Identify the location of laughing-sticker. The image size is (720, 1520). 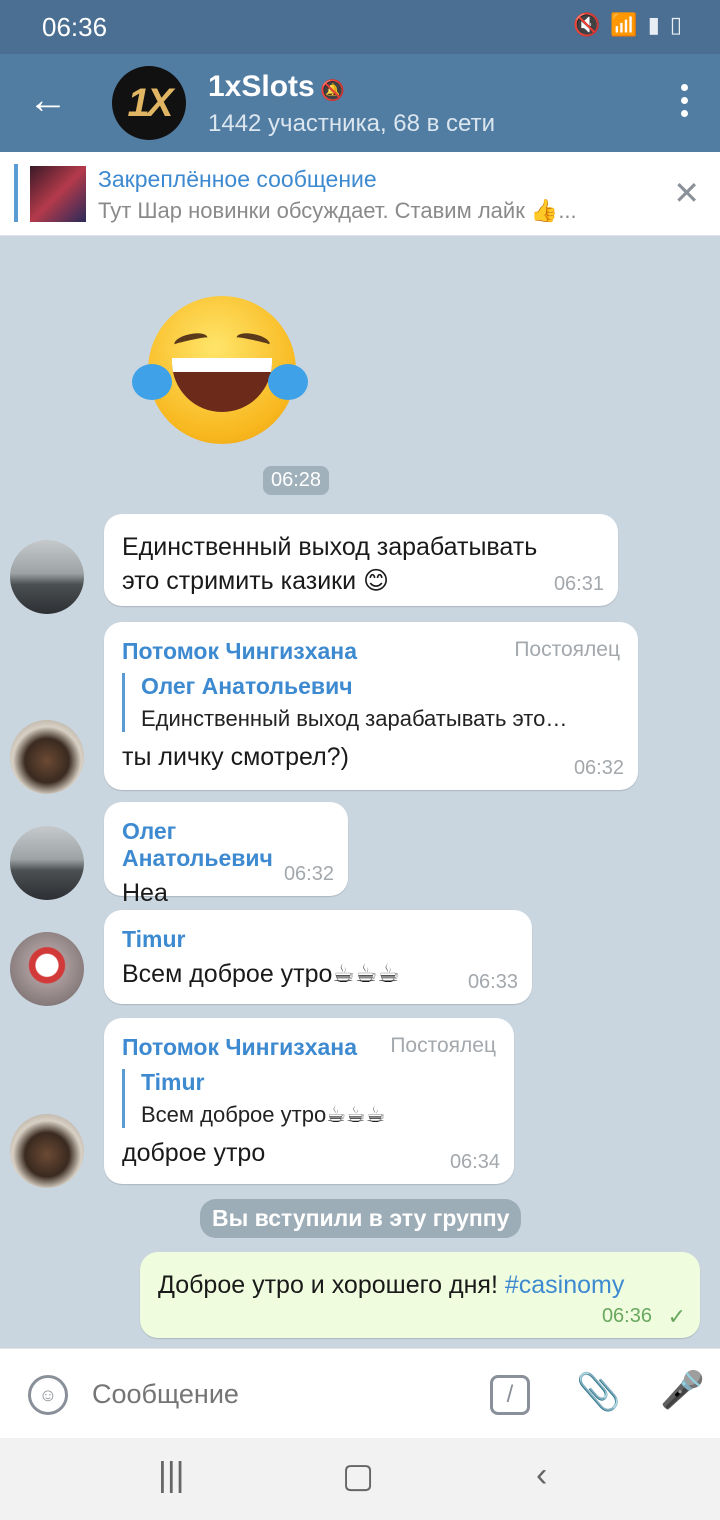
(220, 371).